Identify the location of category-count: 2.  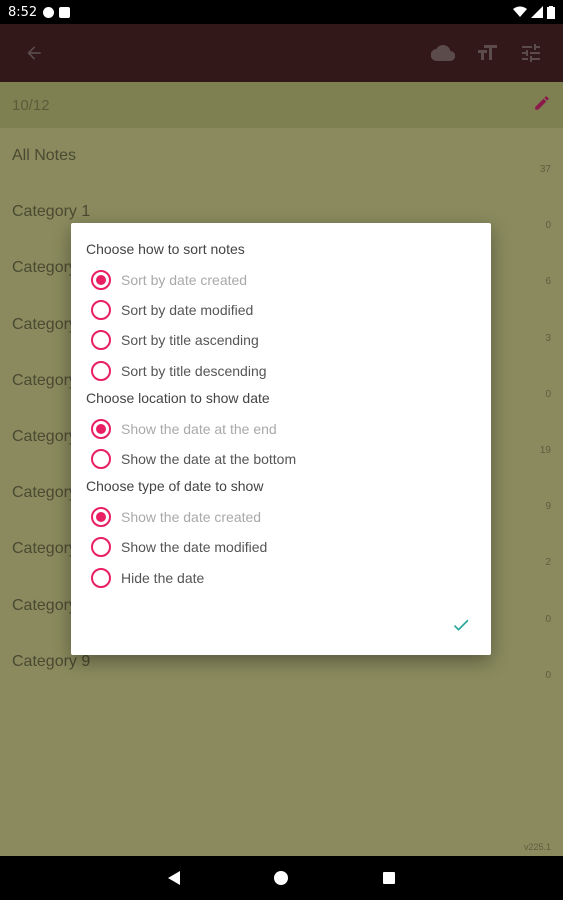
(548, 563).